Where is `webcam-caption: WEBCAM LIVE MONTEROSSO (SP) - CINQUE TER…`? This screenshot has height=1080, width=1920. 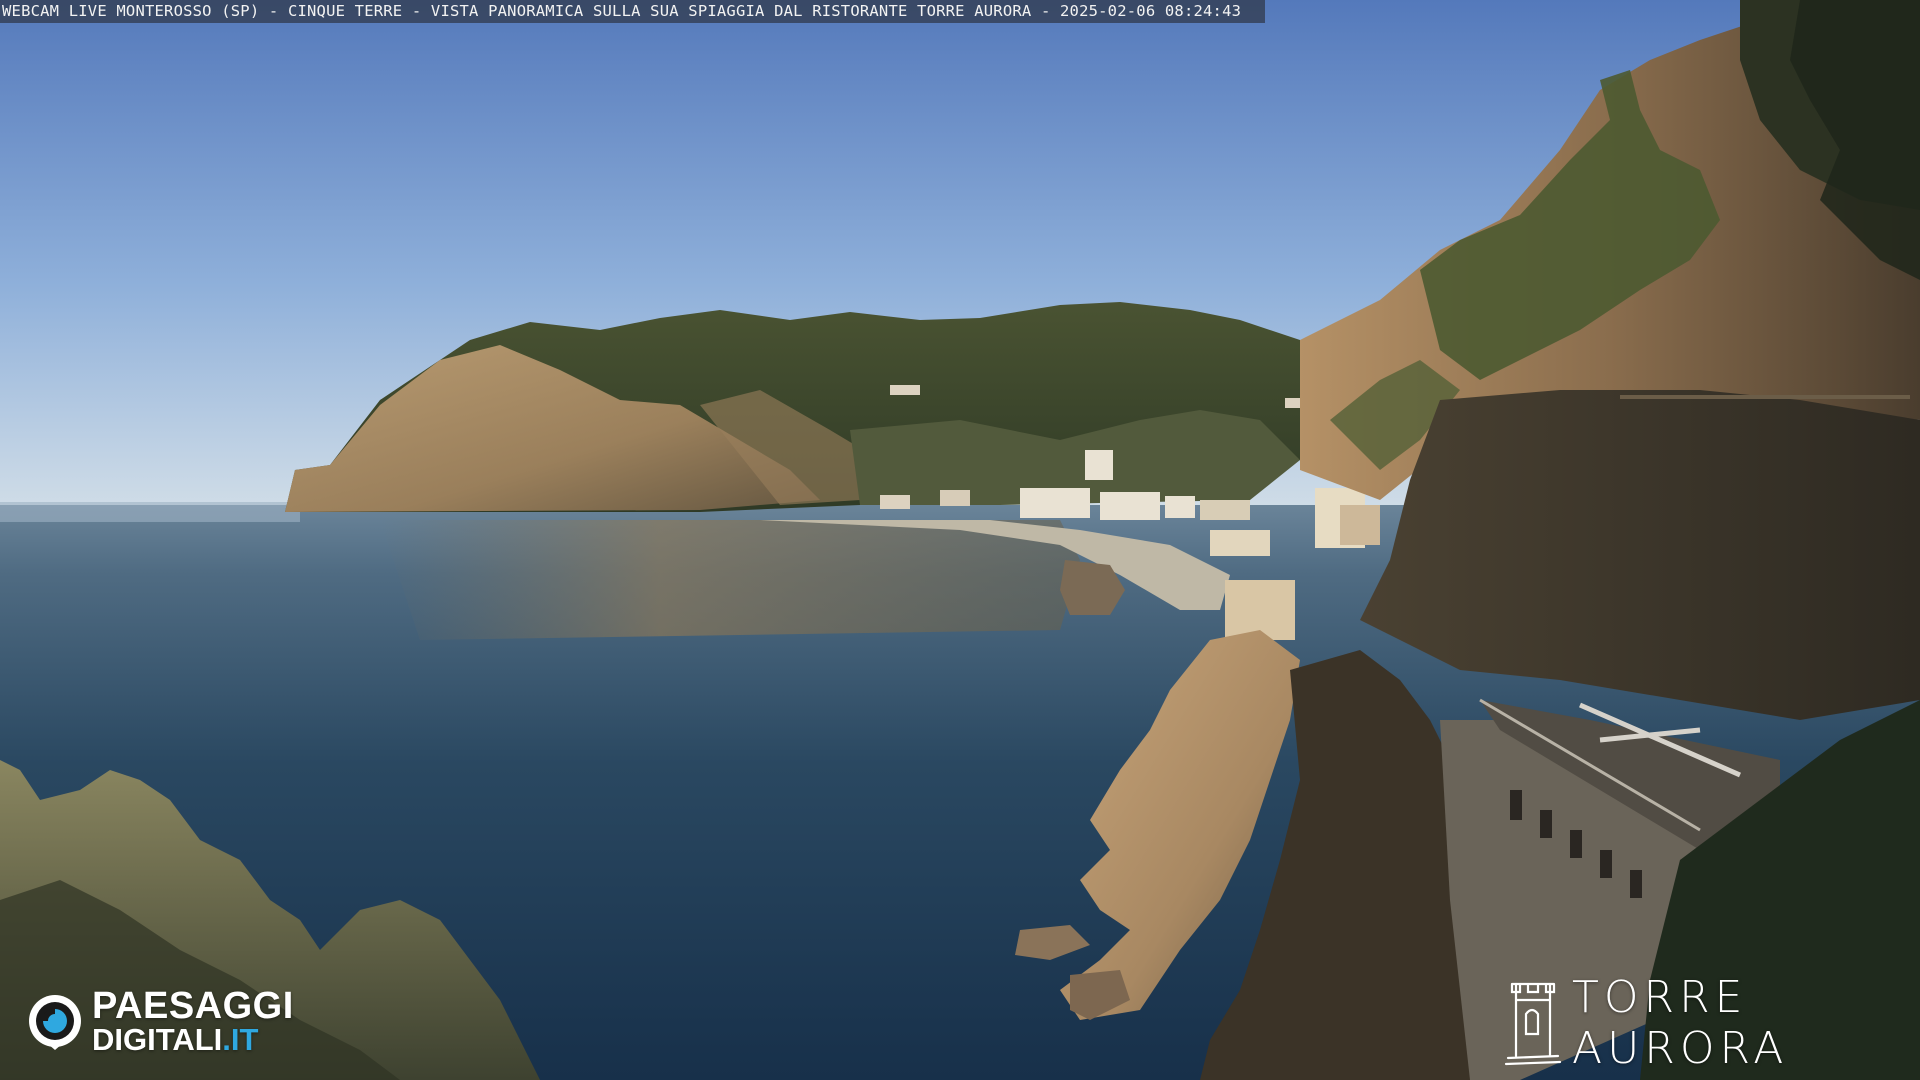 webcam-caption: WEBCAM LIVE MONTEROSSO (SP) - CINQUE TER… is located at coordinates (633, 11).